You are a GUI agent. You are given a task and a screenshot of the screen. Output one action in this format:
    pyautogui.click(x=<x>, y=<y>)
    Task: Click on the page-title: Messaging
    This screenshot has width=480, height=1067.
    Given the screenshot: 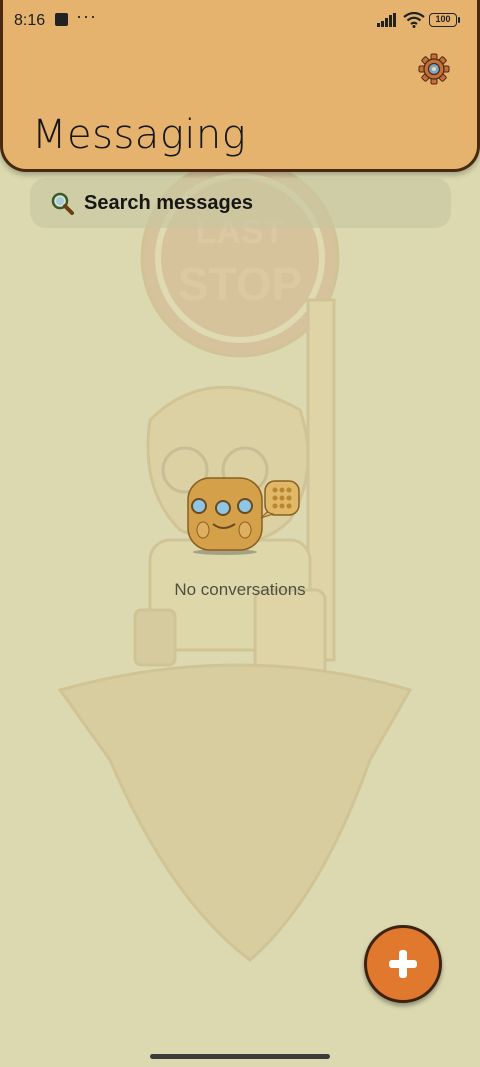 What is the action you would take?
    pyautogui.click(x=139, y=135)
    